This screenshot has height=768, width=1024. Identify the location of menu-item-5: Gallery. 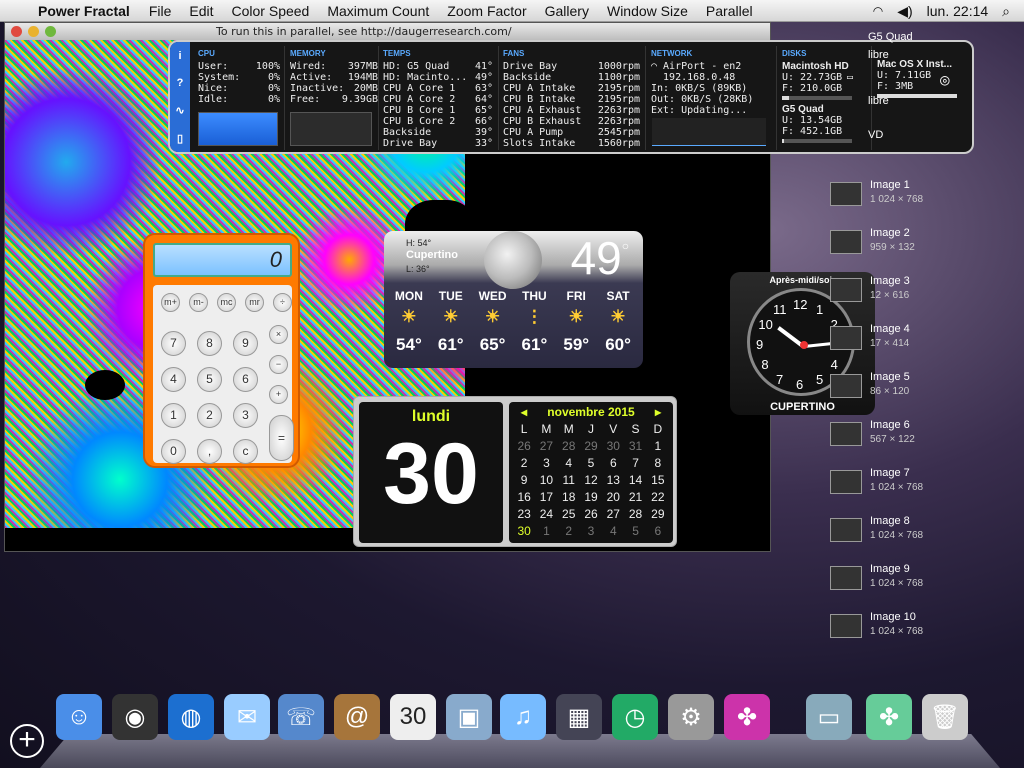
(567, 11).